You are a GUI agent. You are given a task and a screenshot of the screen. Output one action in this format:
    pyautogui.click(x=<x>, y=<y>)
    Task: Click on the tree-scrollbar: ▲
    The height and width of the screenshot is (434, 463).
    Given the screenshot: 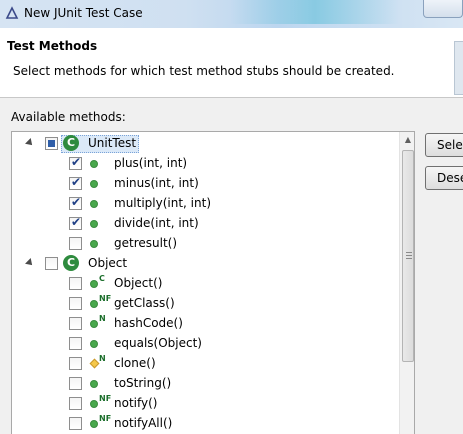 What is the action you would take?
    pyautogui.click(x=406, y=283)
    